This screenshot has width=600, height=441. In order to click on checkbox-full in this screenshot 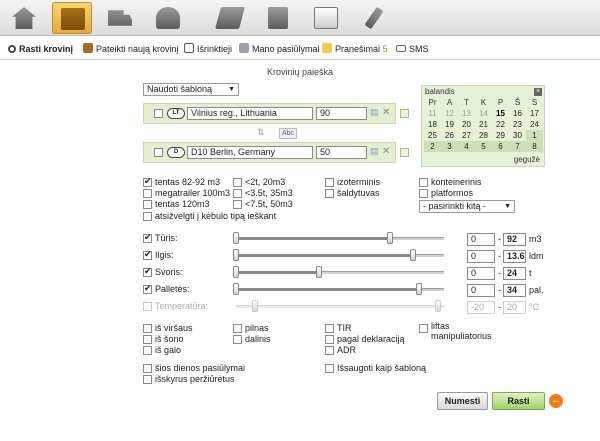, I will do `click(237, 328)`.